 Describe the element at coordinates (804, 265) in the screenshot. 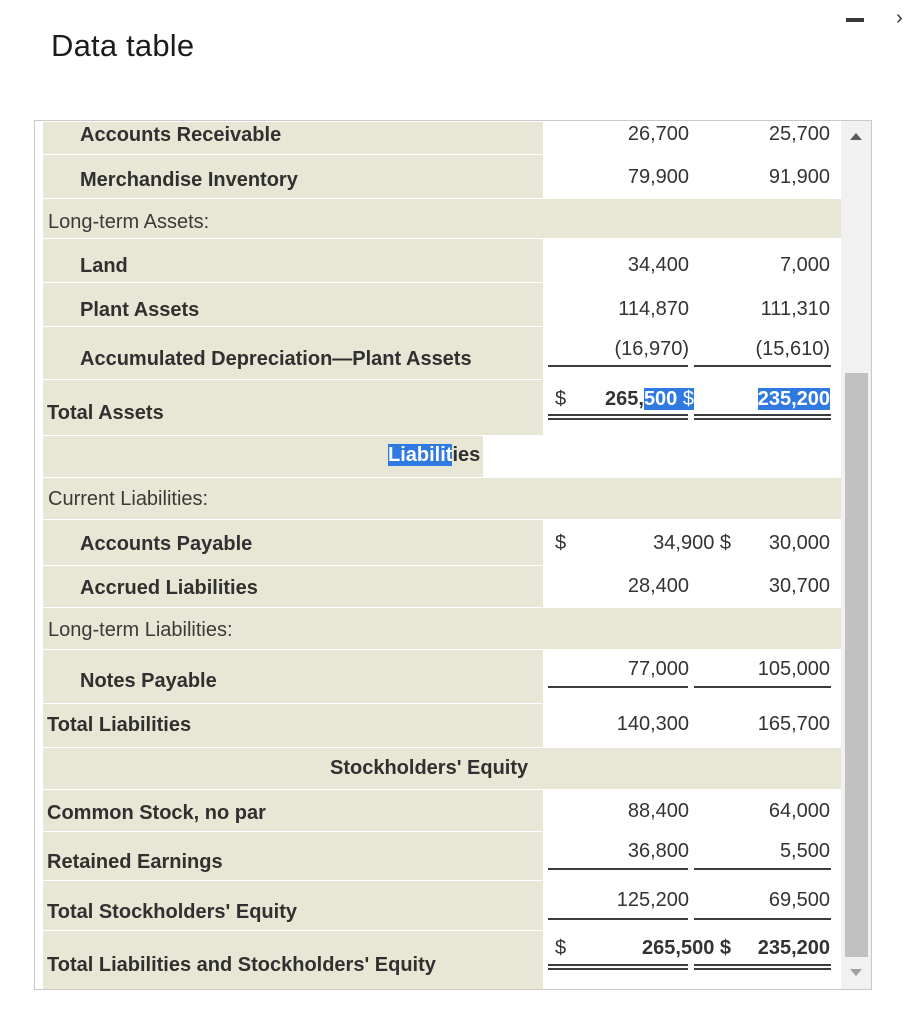

I see `cell-value: 7,000` at that location.